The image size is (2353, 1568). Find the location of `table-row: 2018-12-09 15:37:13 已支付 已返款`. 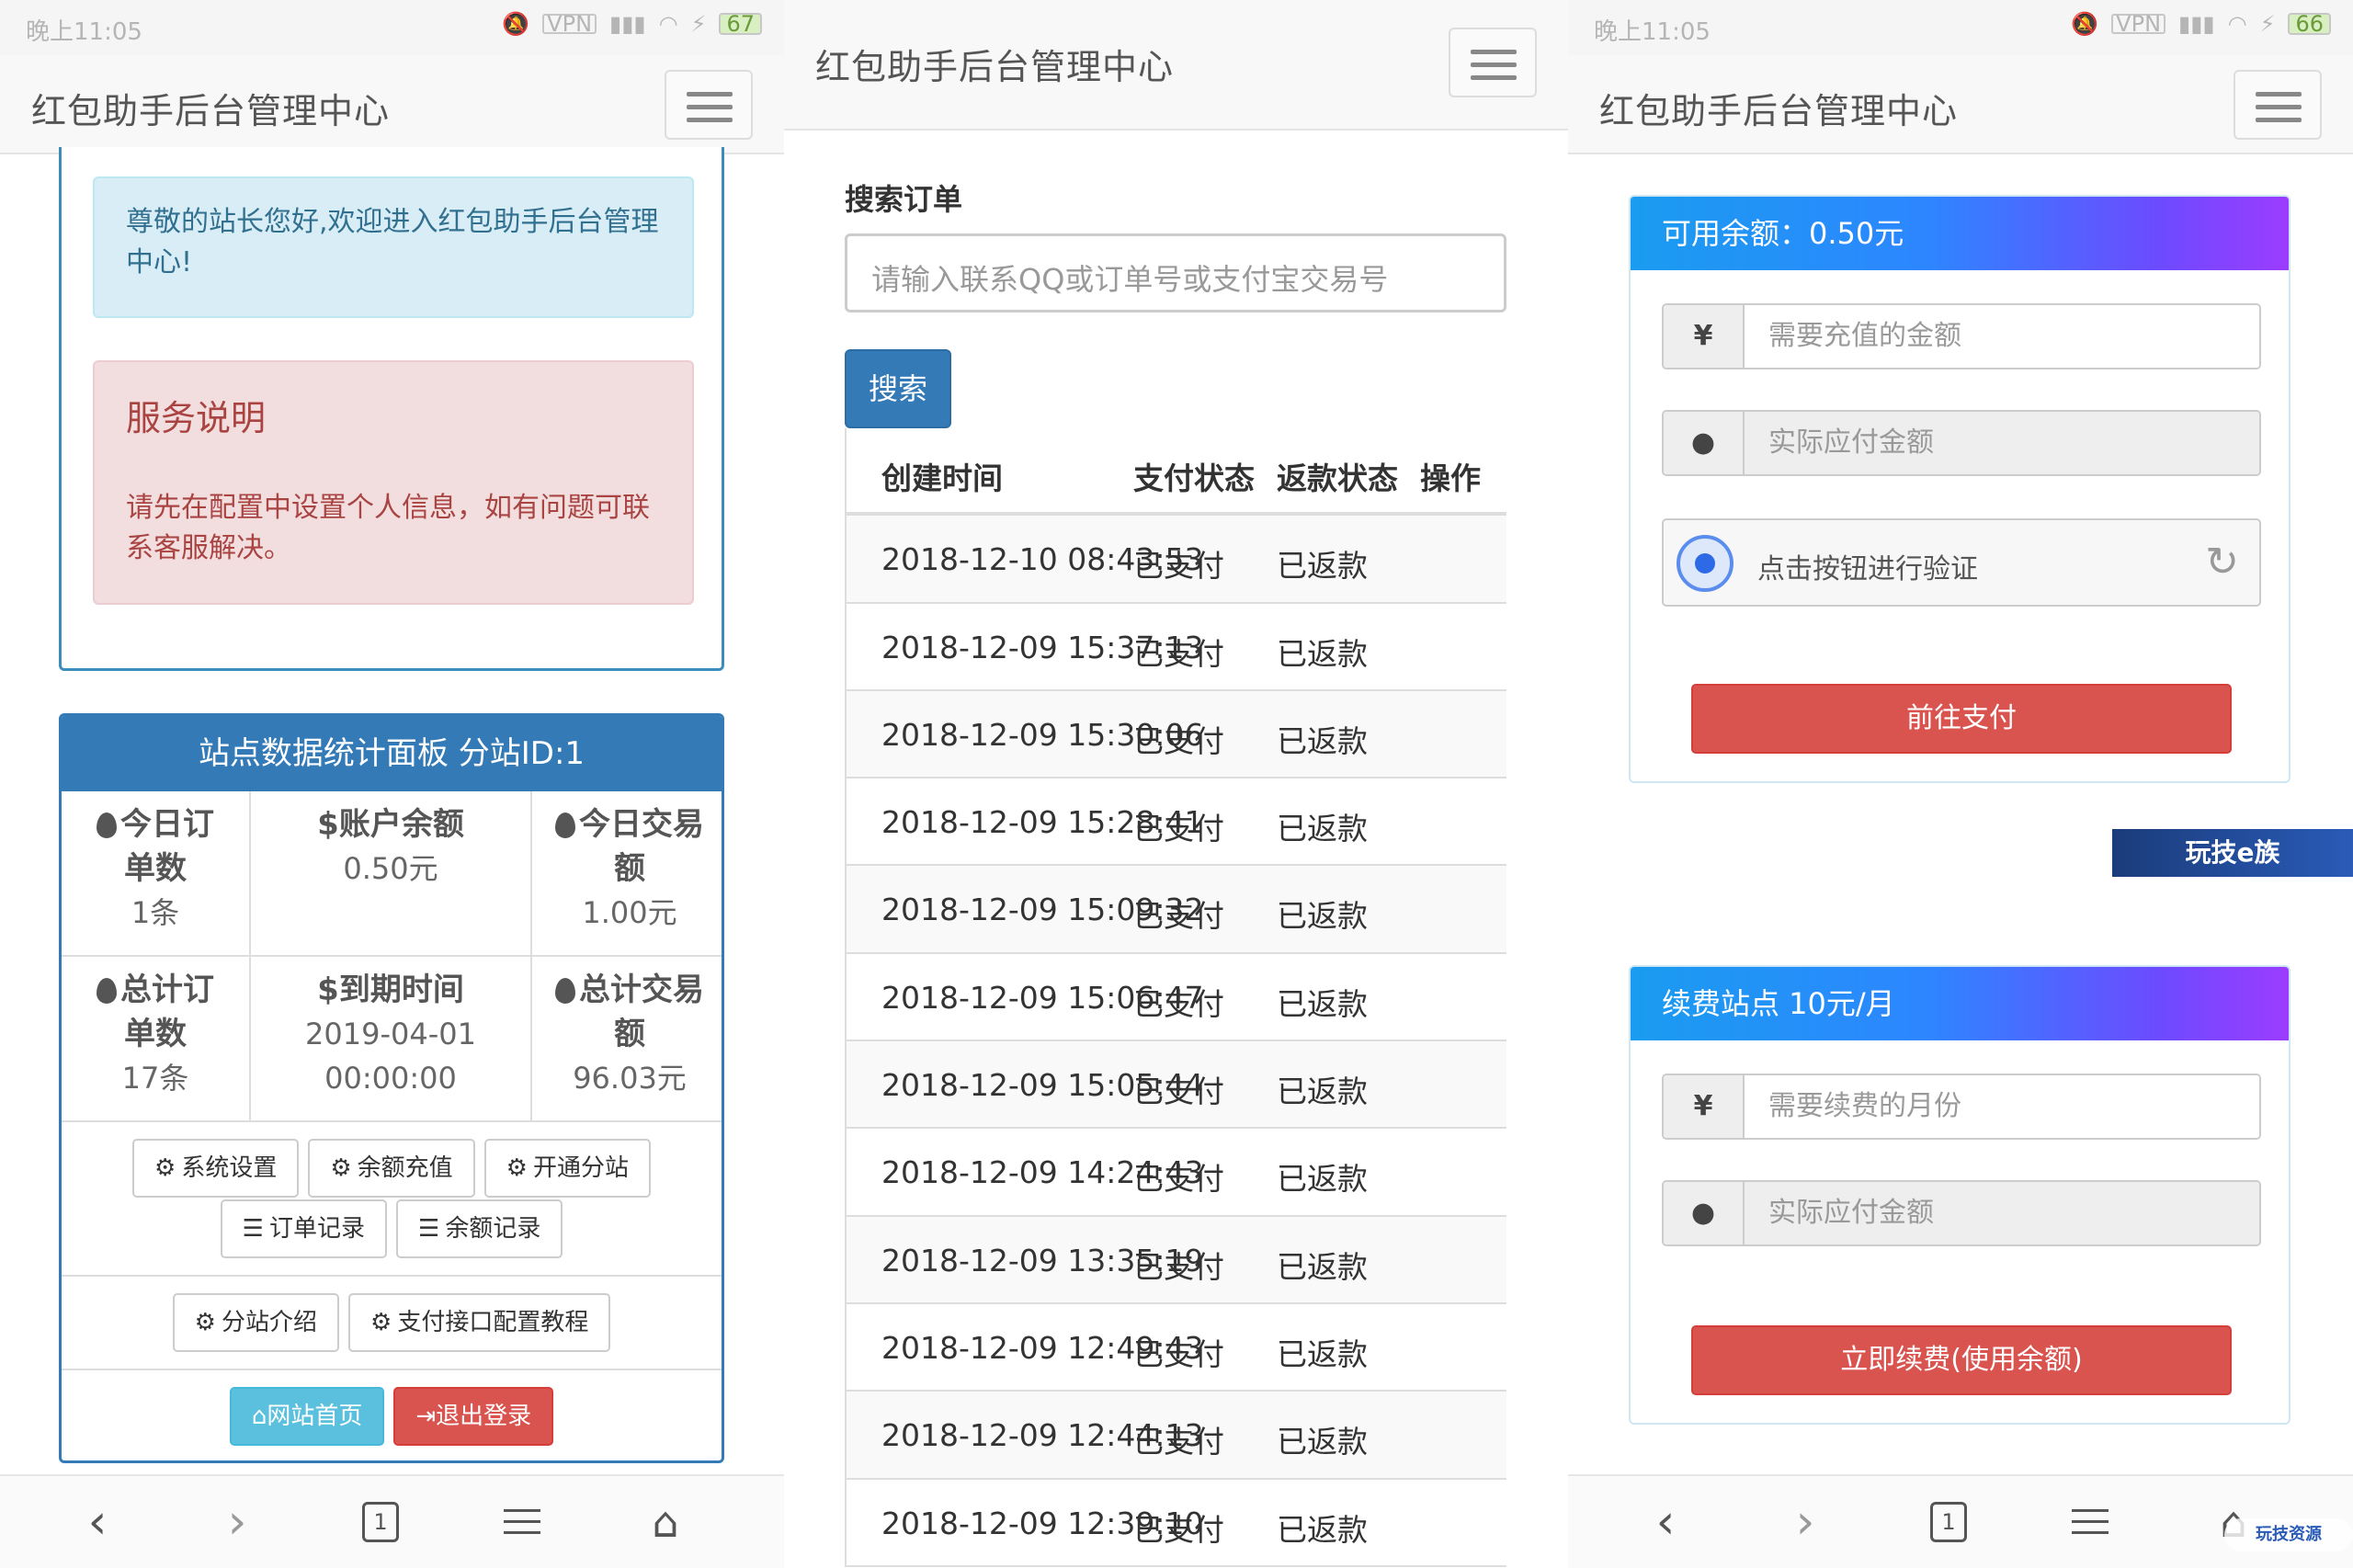

table-row: 2018-12-09 15:37:13 已支付 已返款 is located at coordinates (1176, 647).